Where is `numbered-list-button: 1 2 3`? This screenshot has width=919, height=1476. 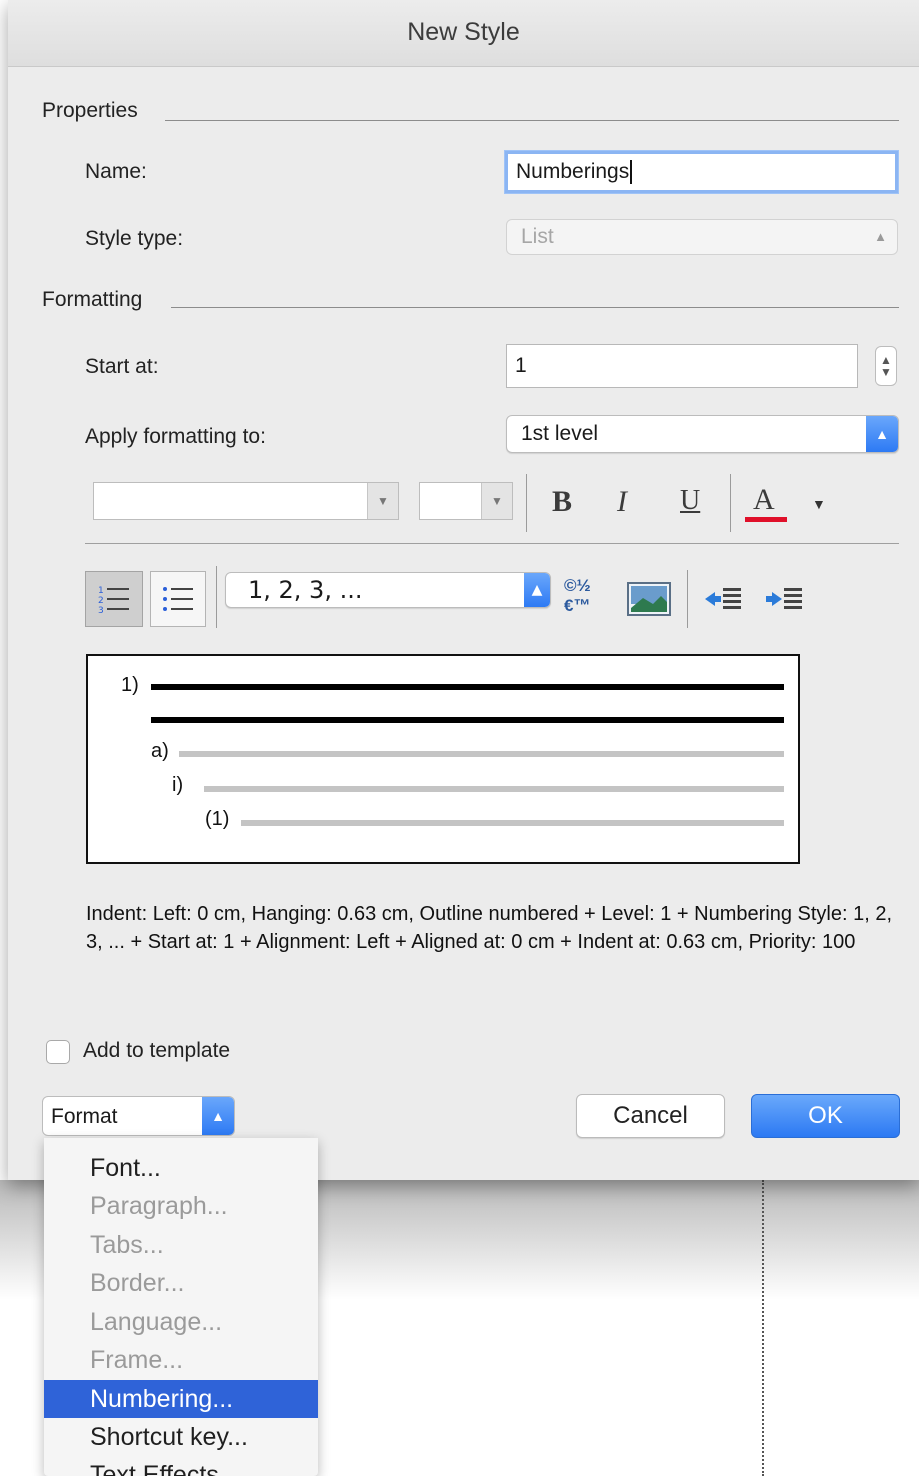 numbered-list-button: 1 2 3 is located at coordinates (114, 599).